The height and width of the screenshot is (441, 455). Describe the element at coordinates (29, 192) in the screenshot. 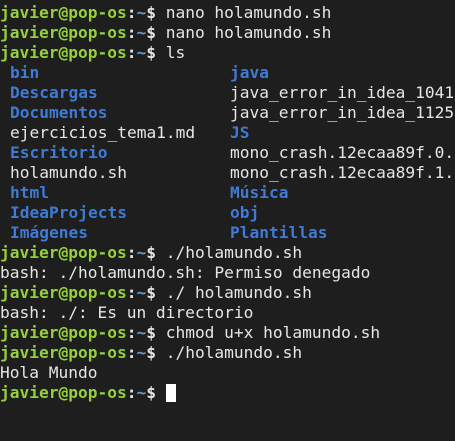

I see `ls-entry-left: html` at that location.